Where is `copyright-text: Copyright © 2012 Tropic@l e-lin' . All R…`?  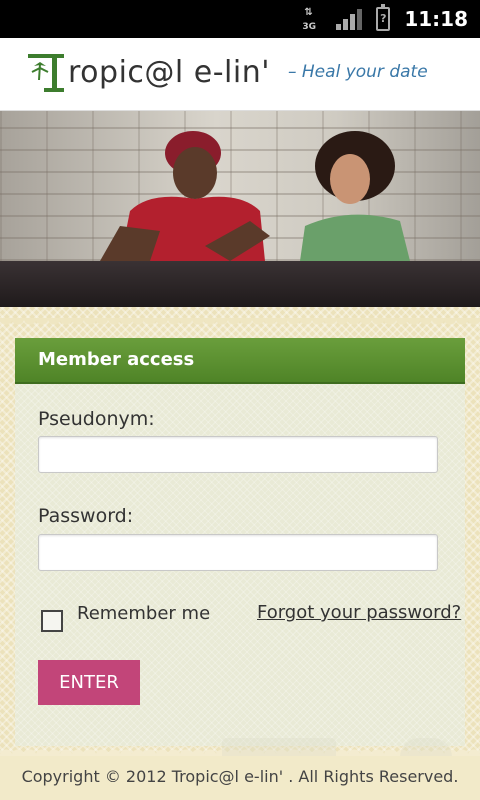
copyright-text: Copyright © 2012 Tropic@l e-lin' . All R… is located at coordinates (240, 776).